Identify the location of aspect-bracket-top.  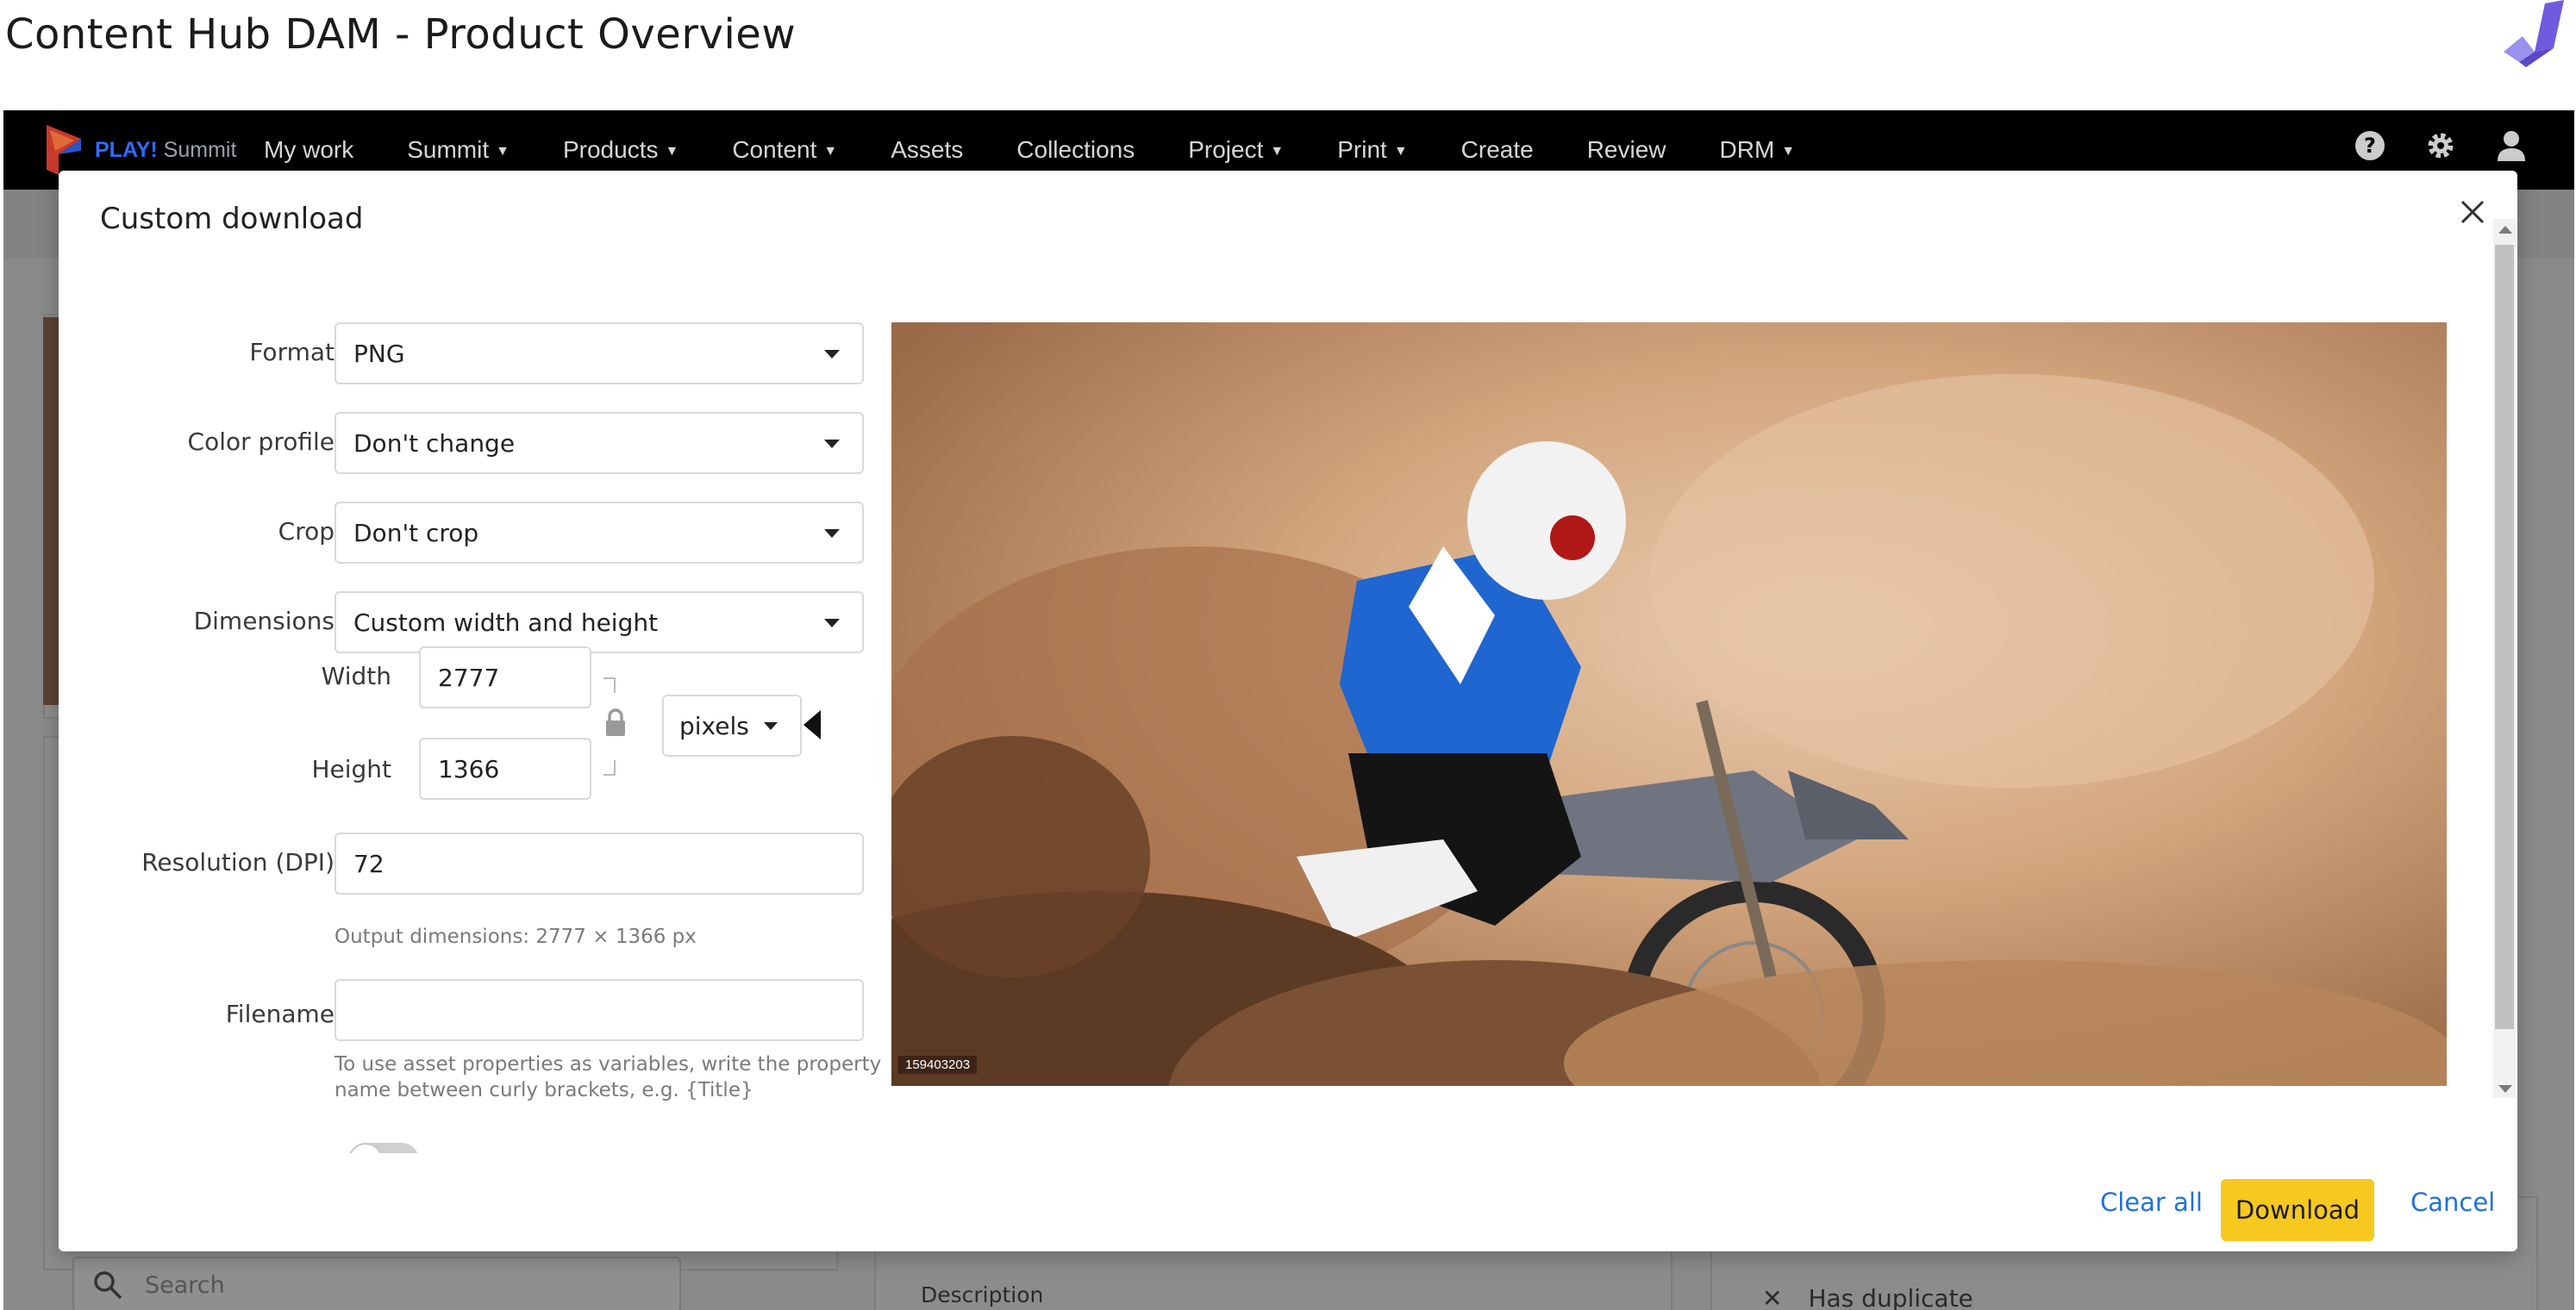
(609, 685).